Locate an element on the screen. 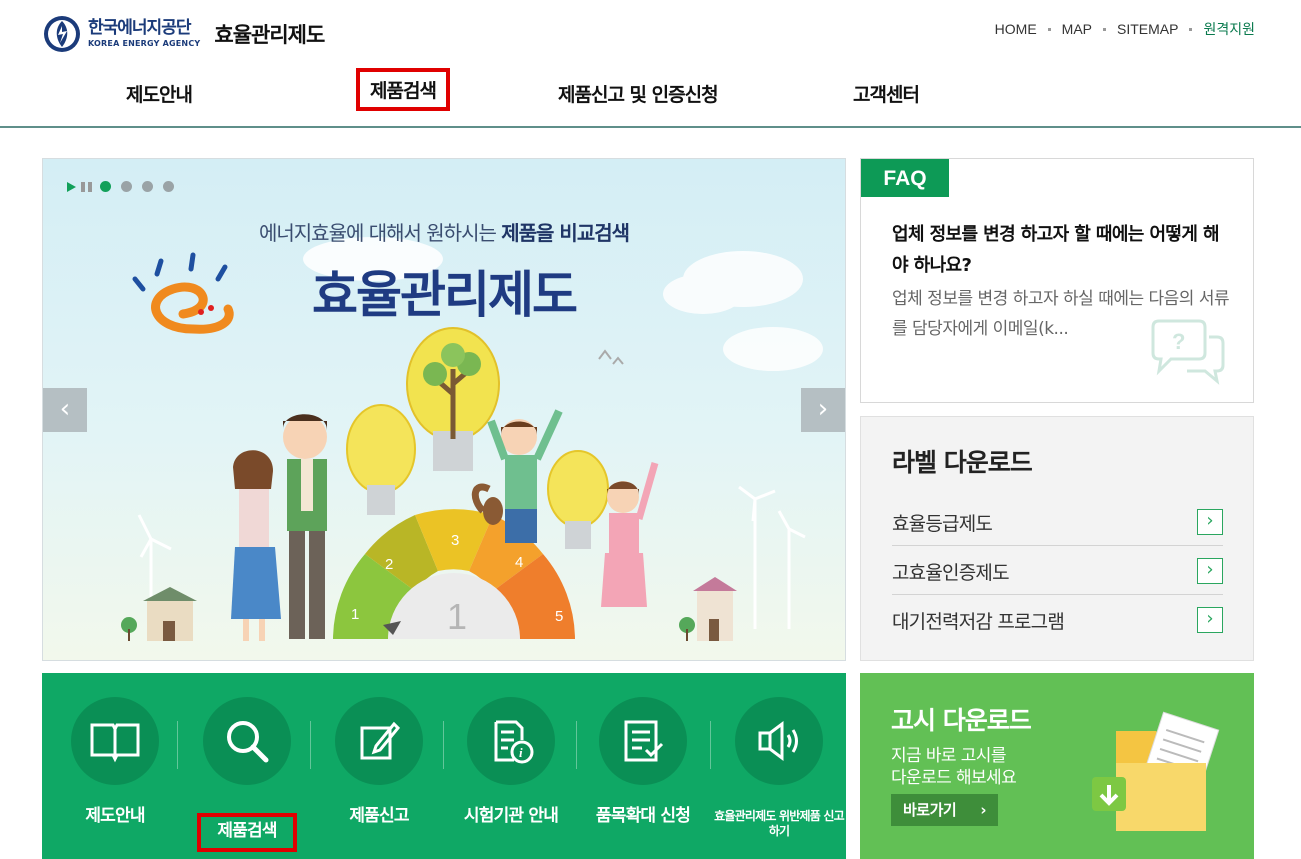 The image size is (1301, 859). next-slide-button: › is located at coordinates (823, 410).